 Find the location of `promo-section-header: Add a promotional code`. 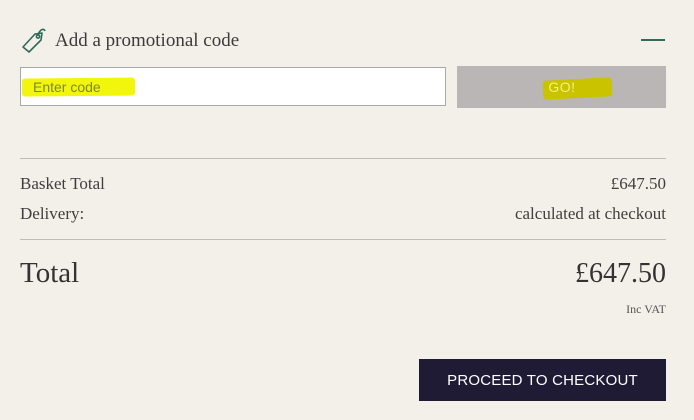

promo-section-header: Add a promotional code is located at coordinates (344, 42).